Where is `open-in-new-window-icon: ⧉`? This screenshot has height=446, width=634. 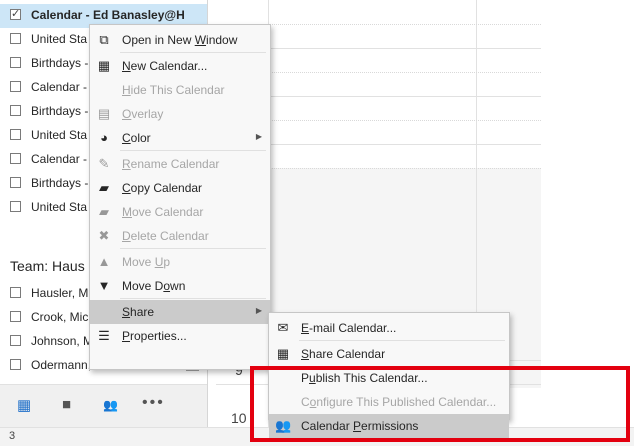
open-in-new-window-icon: ⧉ is located at coordinates (104, 39).